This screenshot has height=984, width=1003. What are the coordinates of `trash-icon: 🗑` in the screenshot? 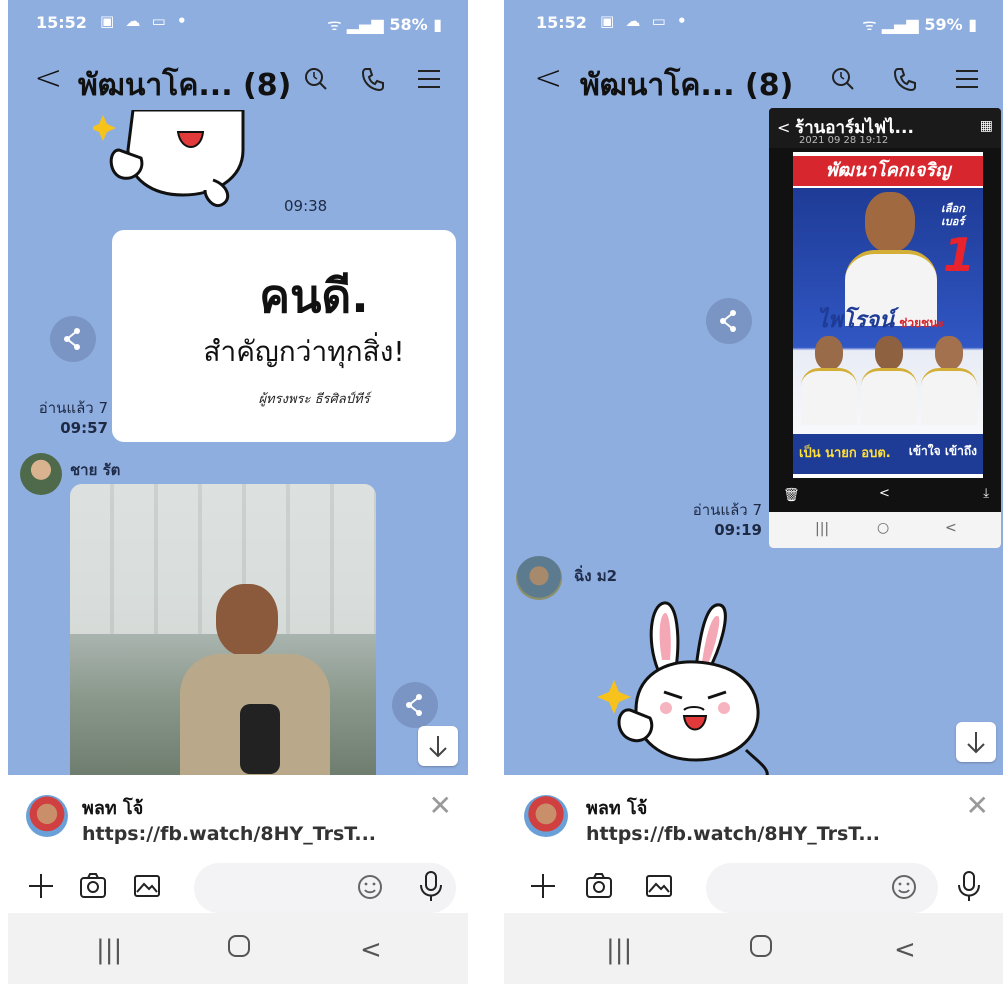 It's located at (791, 495).